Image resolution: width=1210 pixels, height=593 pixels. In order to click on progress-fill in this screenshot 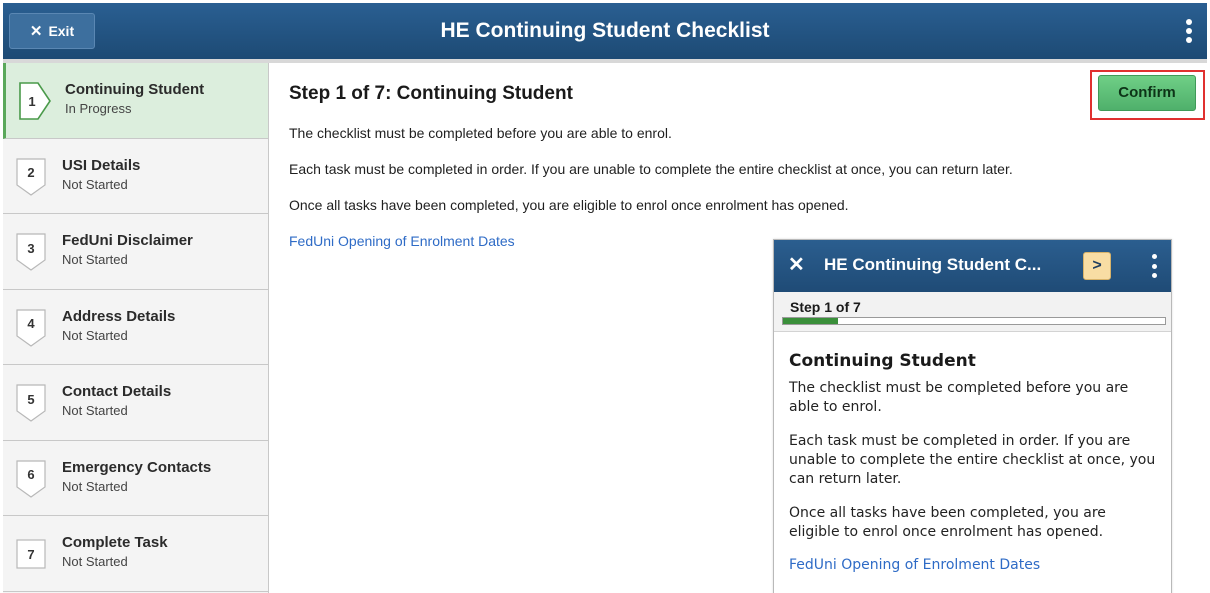, I will do `click(810, 321)`.